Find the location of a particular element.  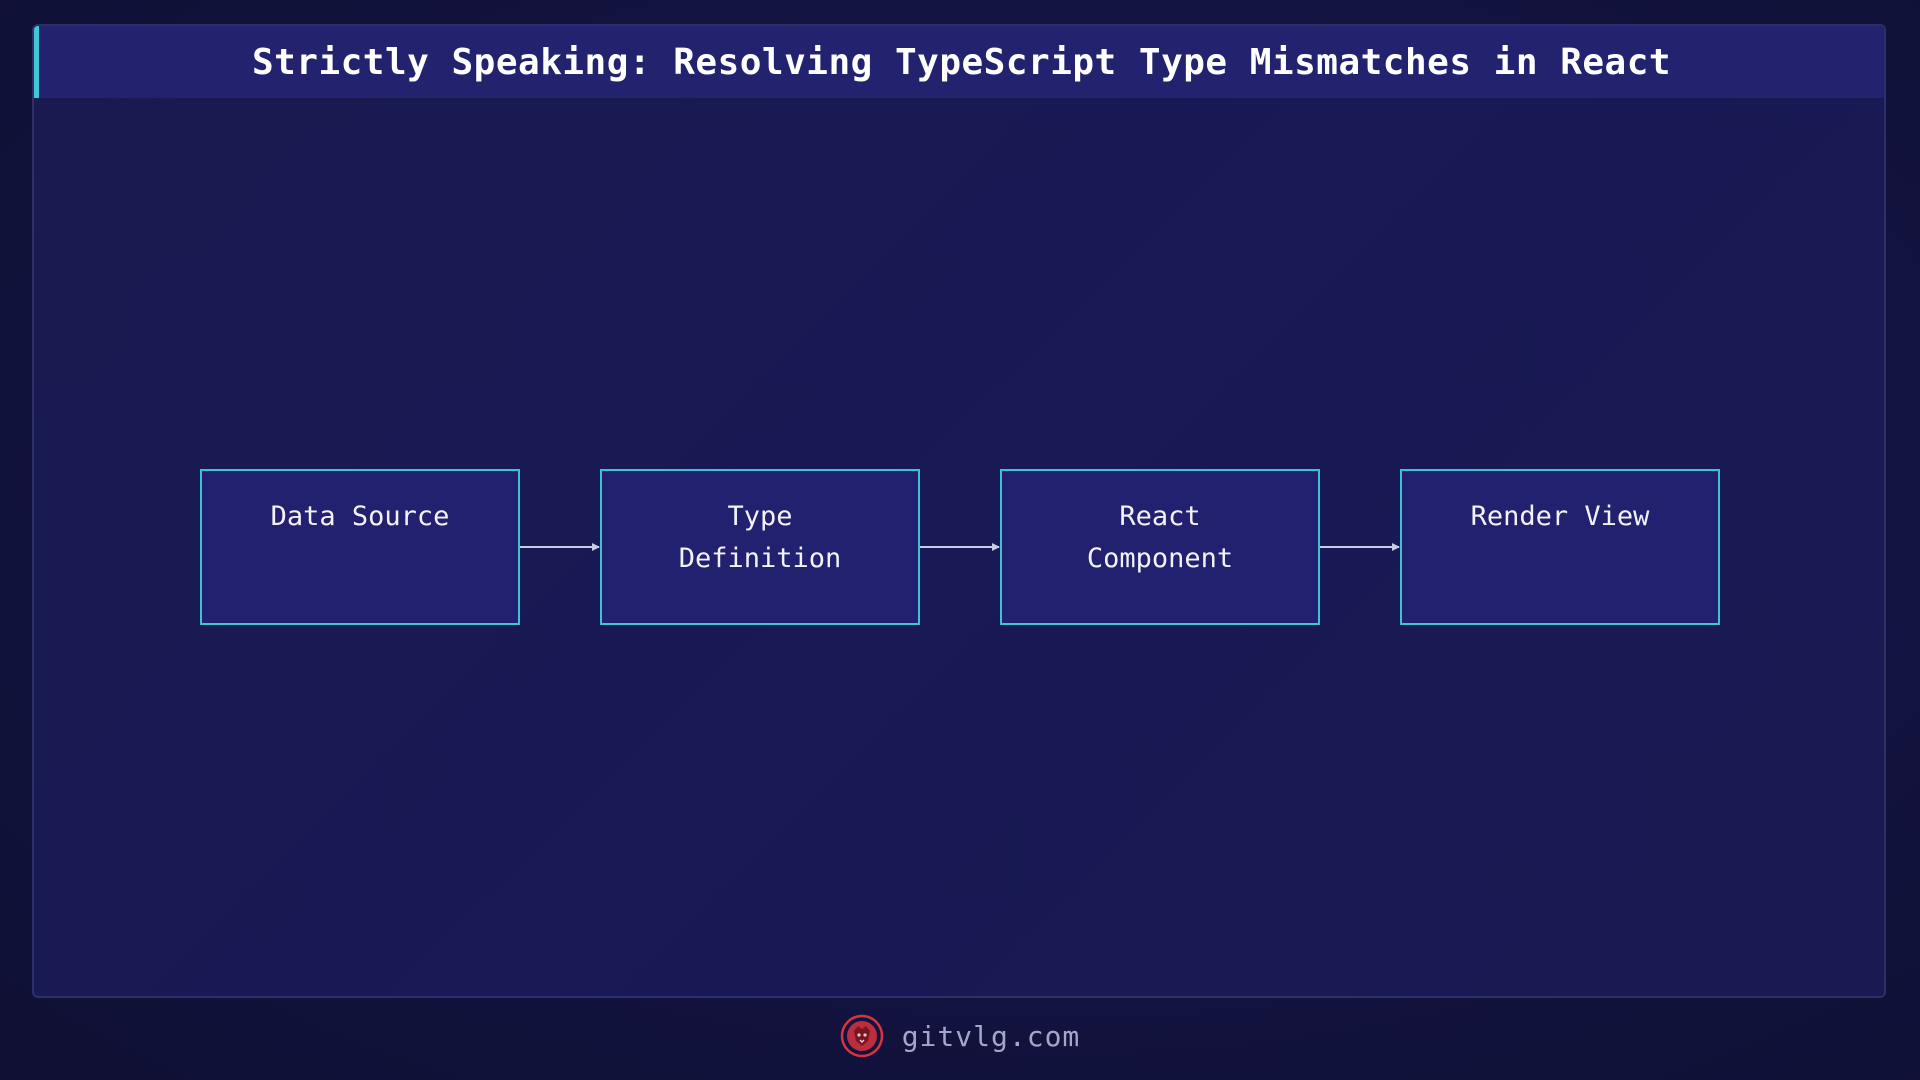

node-label: Render View is located at coordinates (1560, 516).